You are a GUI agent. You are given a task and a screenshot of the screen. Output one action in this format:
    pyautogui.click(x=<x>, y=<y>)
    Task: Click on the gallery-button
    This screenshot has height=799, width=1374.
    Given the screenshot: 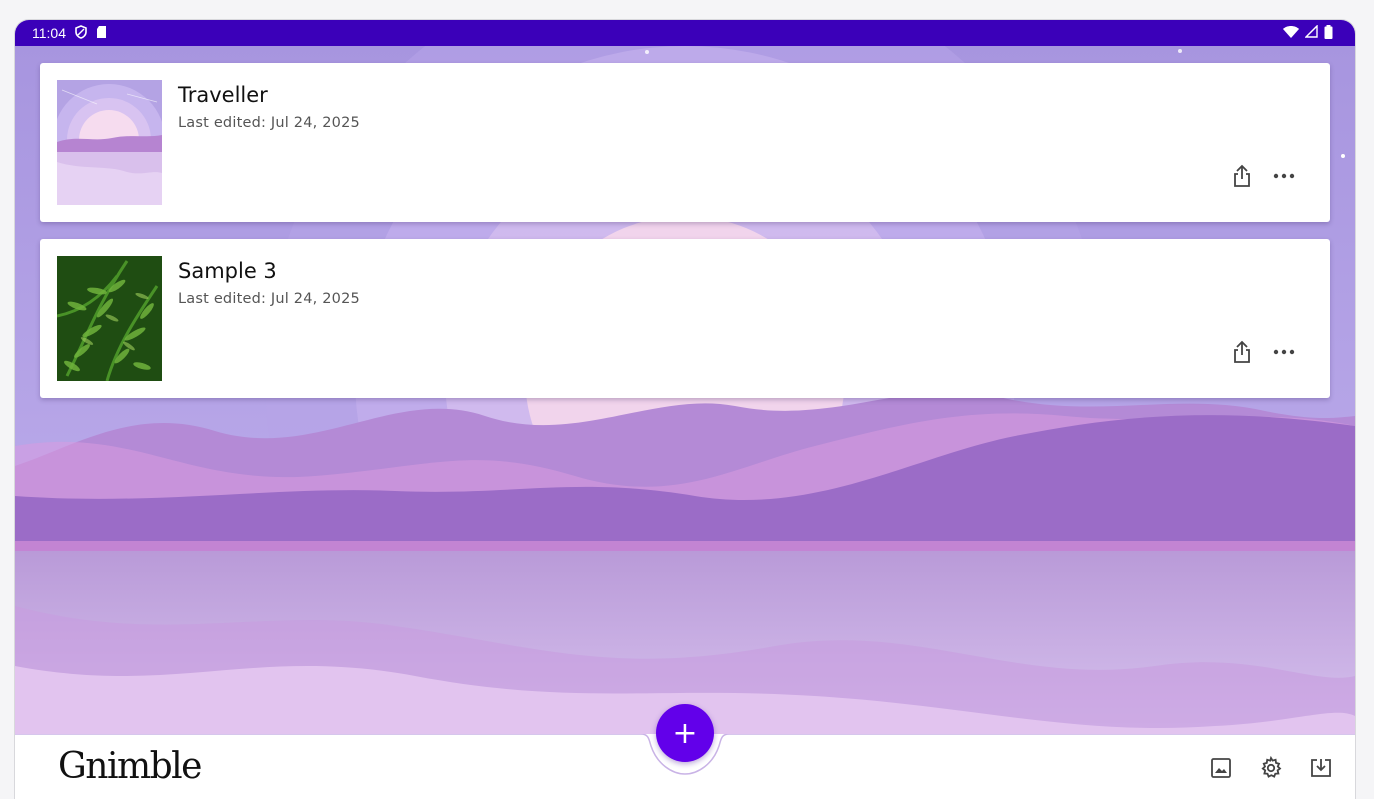 What is the action you would take?
    pyautogui.click(x=1221, y=768)
    